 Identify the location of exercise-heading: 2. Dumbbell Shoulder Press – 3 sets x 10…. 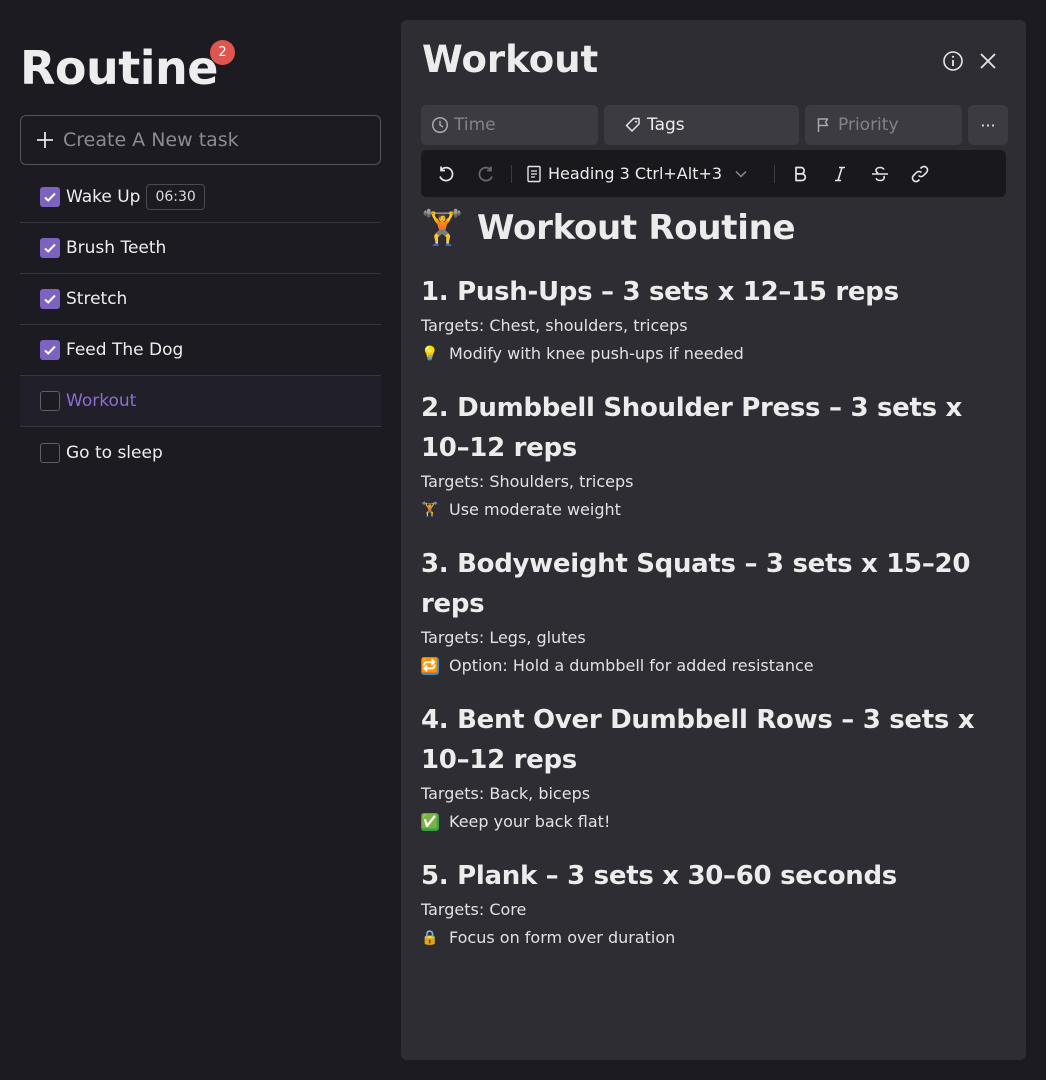
(692, 428).